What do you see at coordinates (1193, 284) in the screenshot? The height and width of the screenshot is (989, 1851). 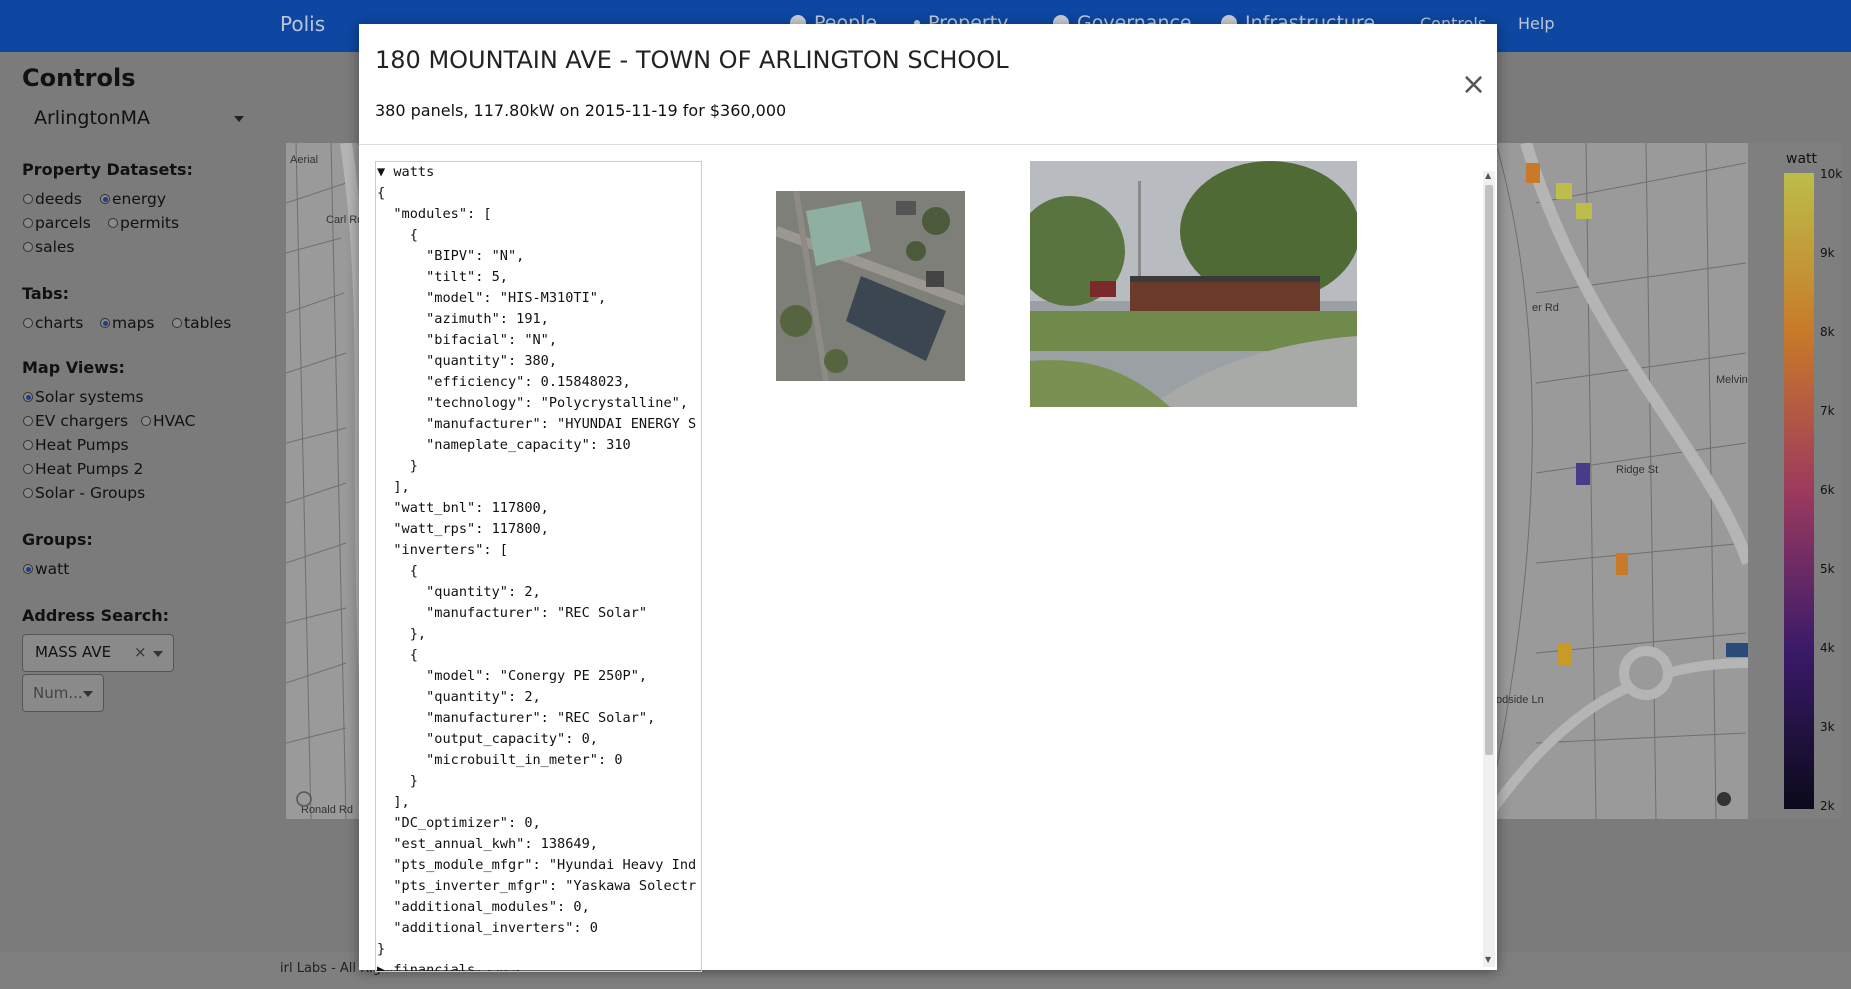 I see `street-view-photo` at bounding box center [1193, 284].